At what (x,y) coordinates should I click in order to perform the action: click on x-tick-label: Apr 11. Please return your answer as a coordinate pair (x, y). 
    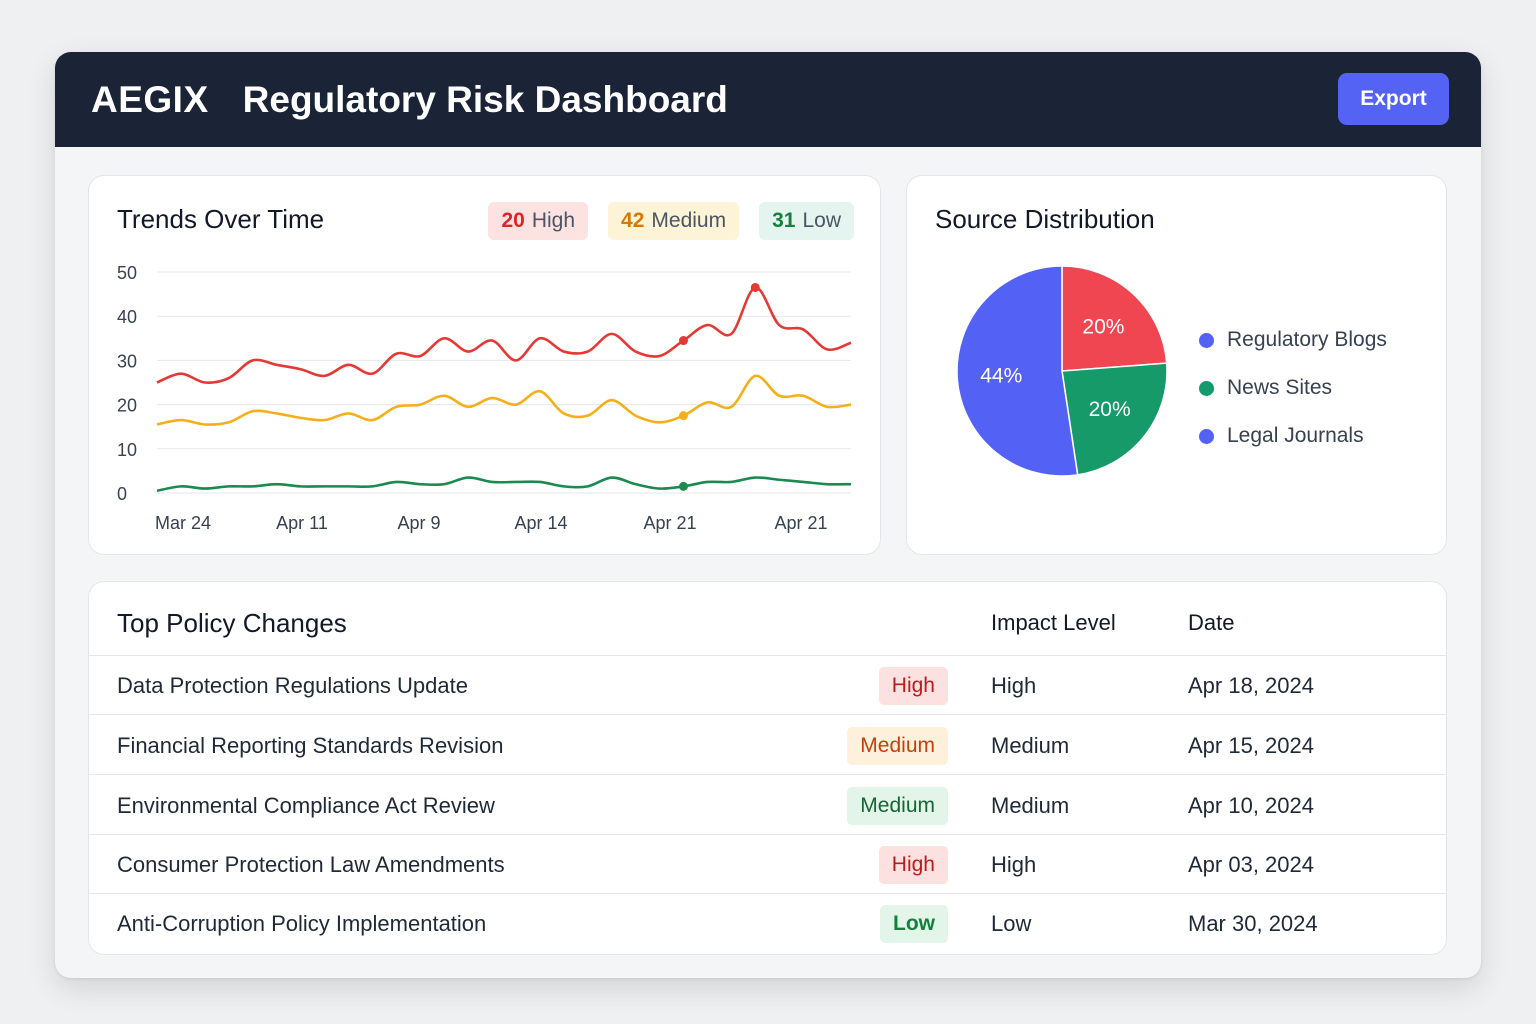
    Looking at the image, I should click on (302, 523).